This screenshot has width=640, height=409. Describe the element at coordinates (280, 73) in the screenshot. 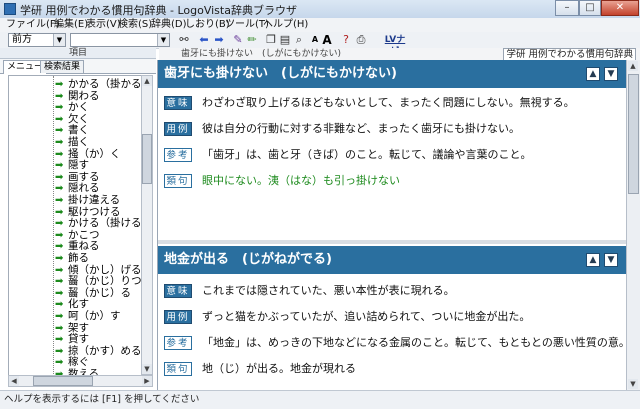

I see `entry-title: 歯牙にも掛けない (しがにもかけない)` at that location.